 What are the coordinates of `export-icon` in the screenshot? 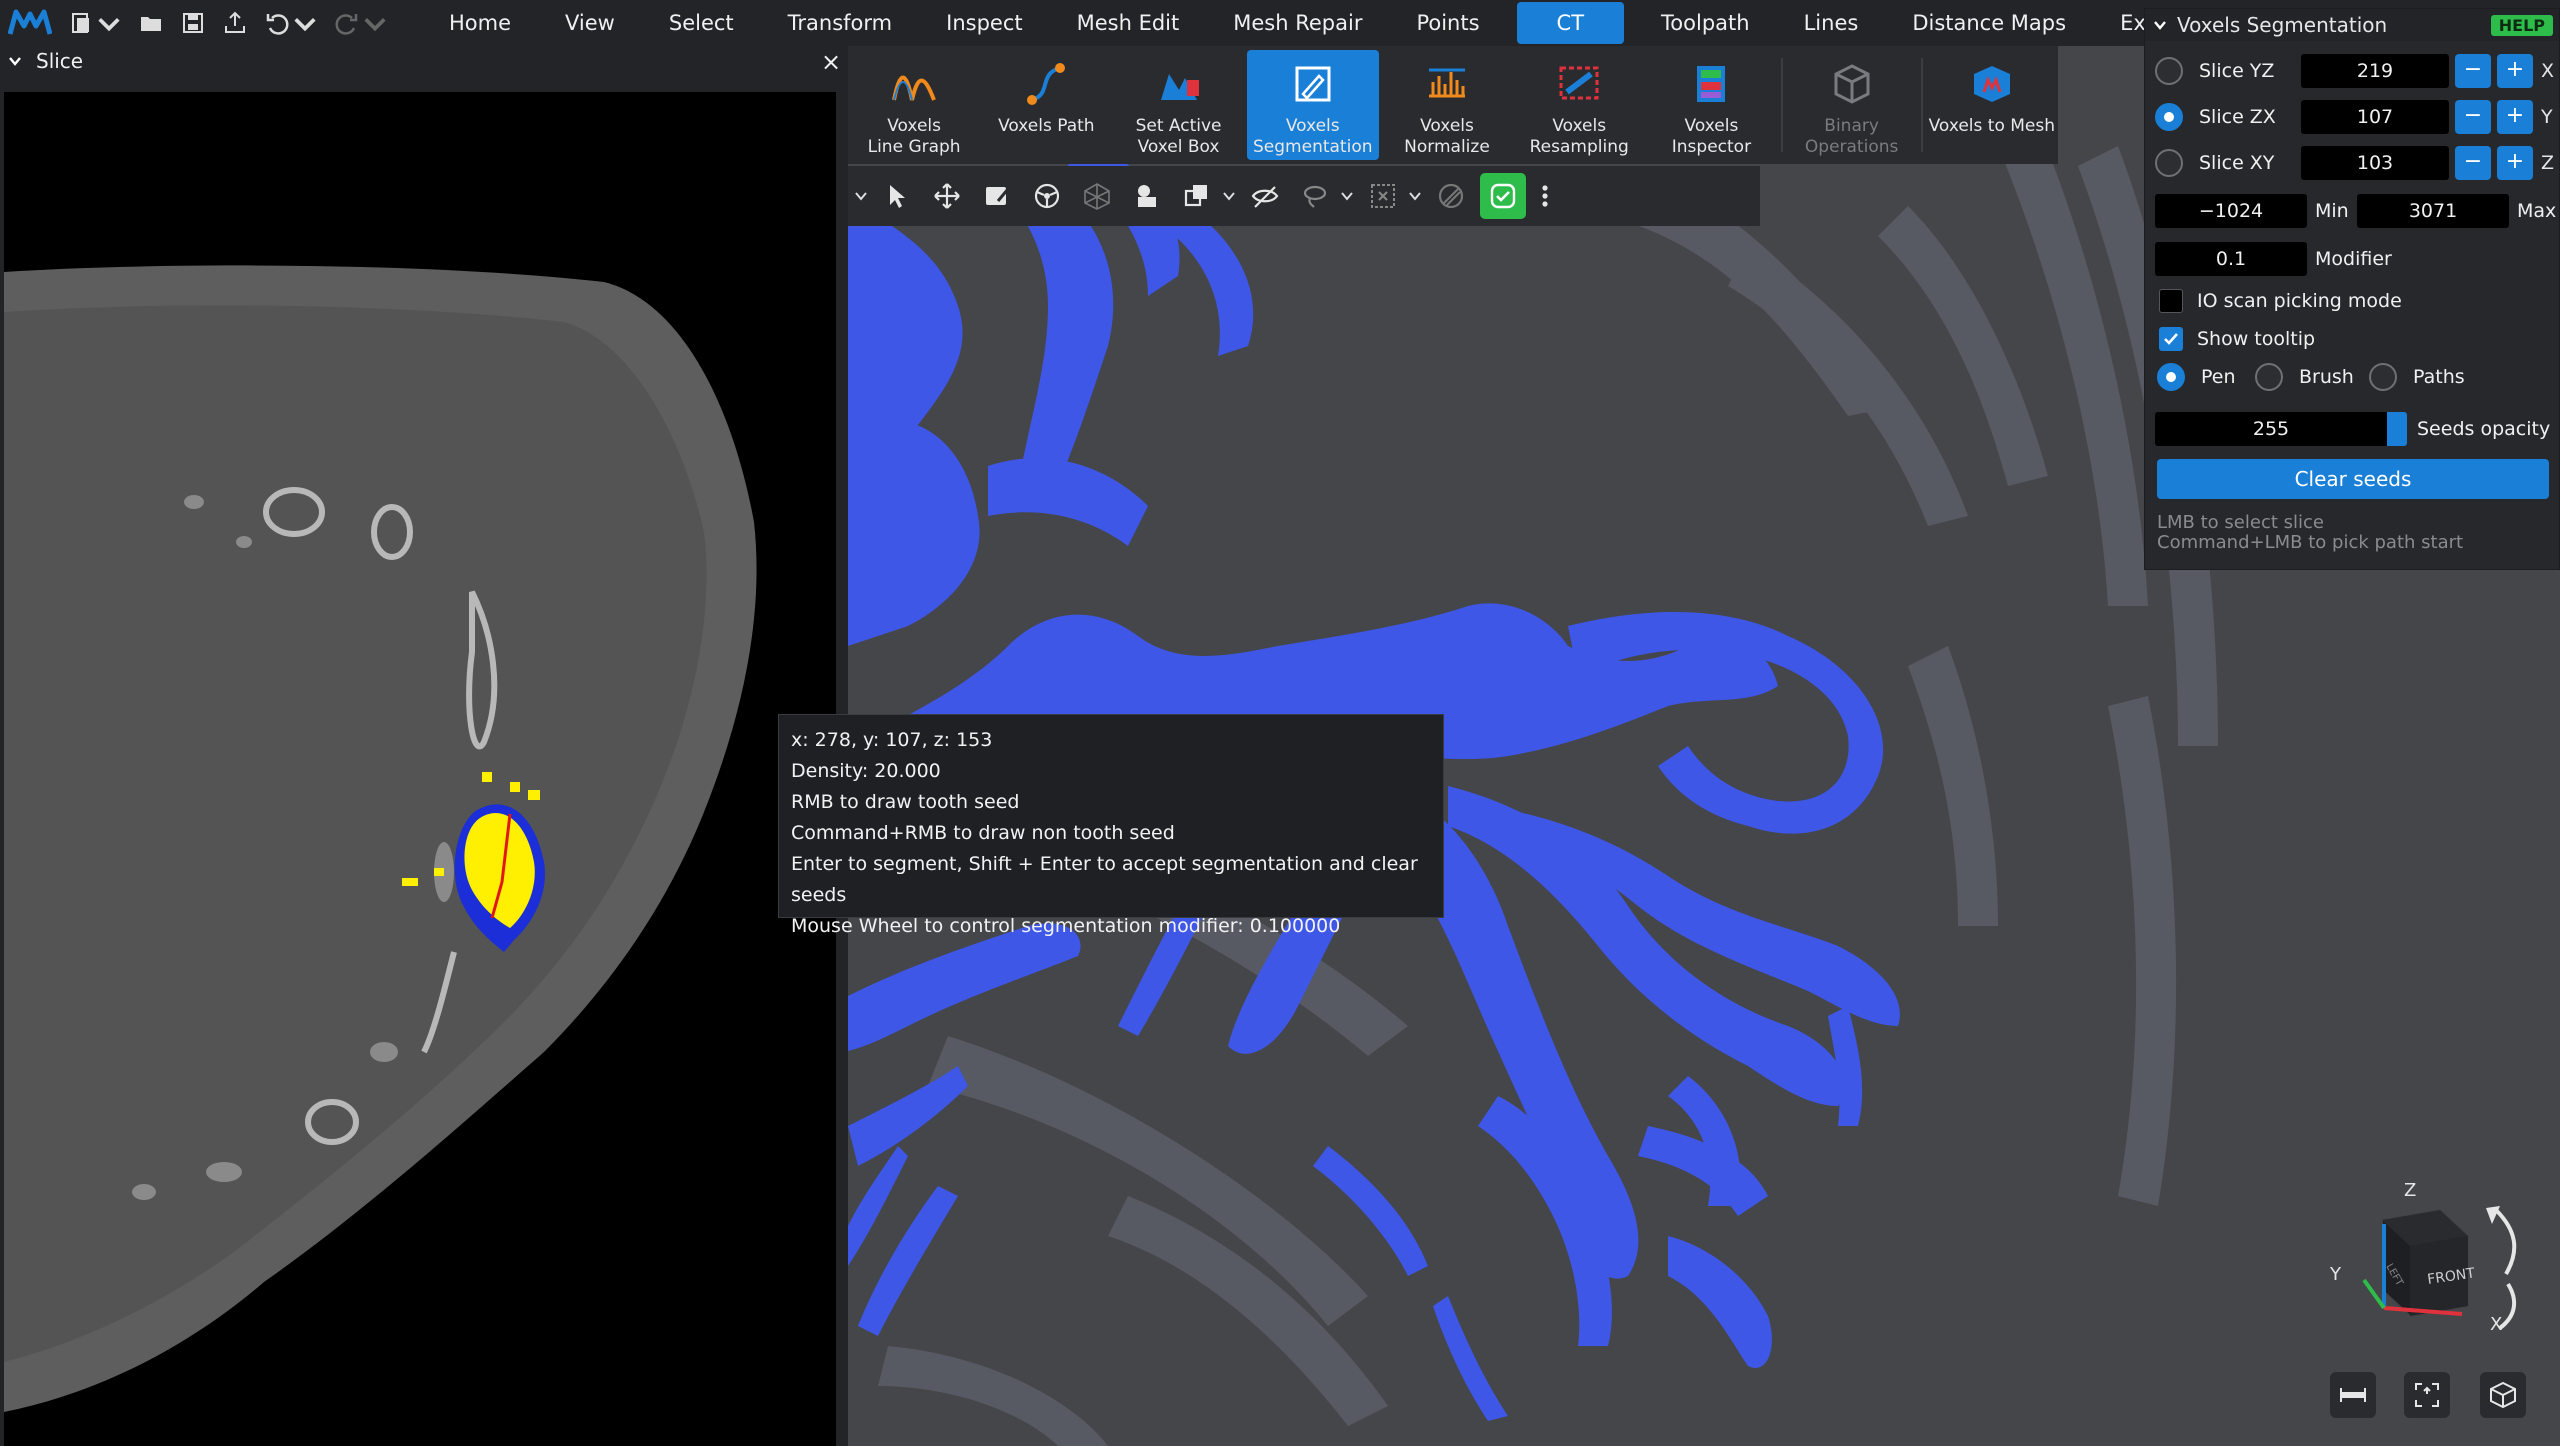 It's located at (235, 23).